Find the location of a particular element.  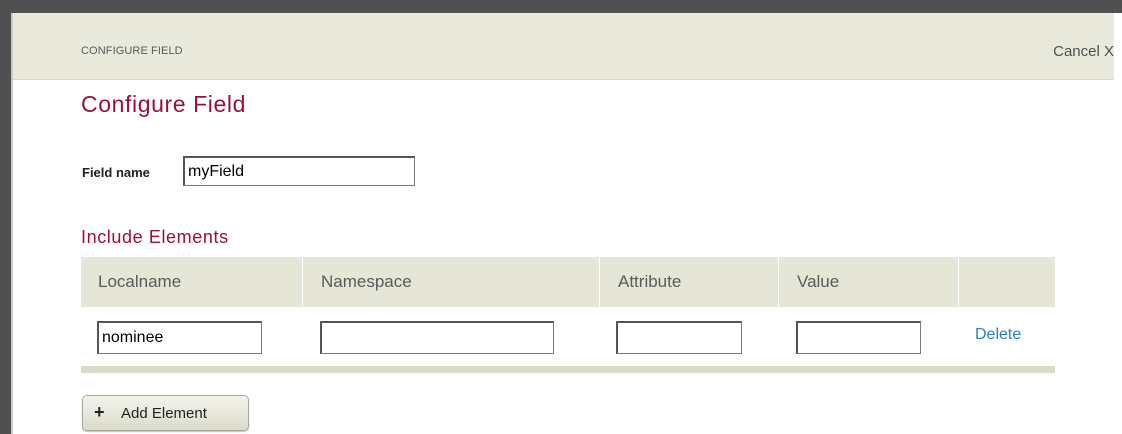

add-element-button: + Add Element is located at coordinates (165, 413).